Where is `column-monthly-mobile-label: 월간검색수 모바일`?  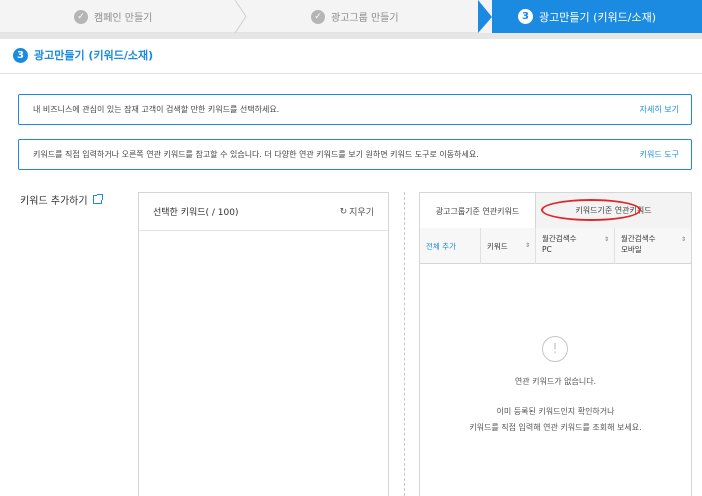
column-monthly-mobile-label: 월간검색수 모바일 is located at coordinates (638, 245).